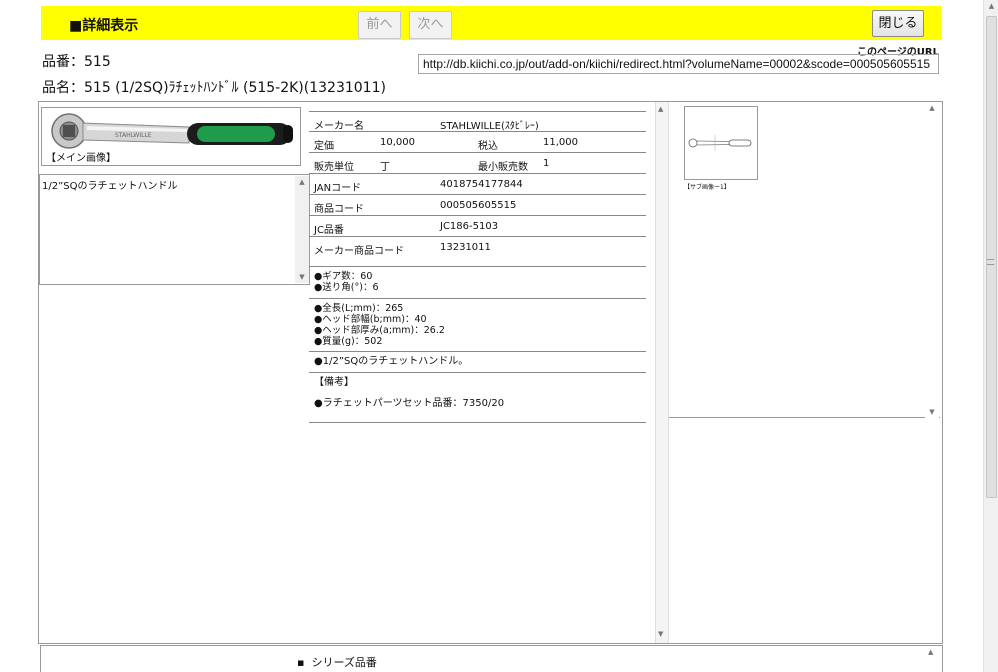  What do you see at coordinates (481, 184) in the screenshot?
I see `jan-value: 4018754177844` at bounding box center [481, 184].